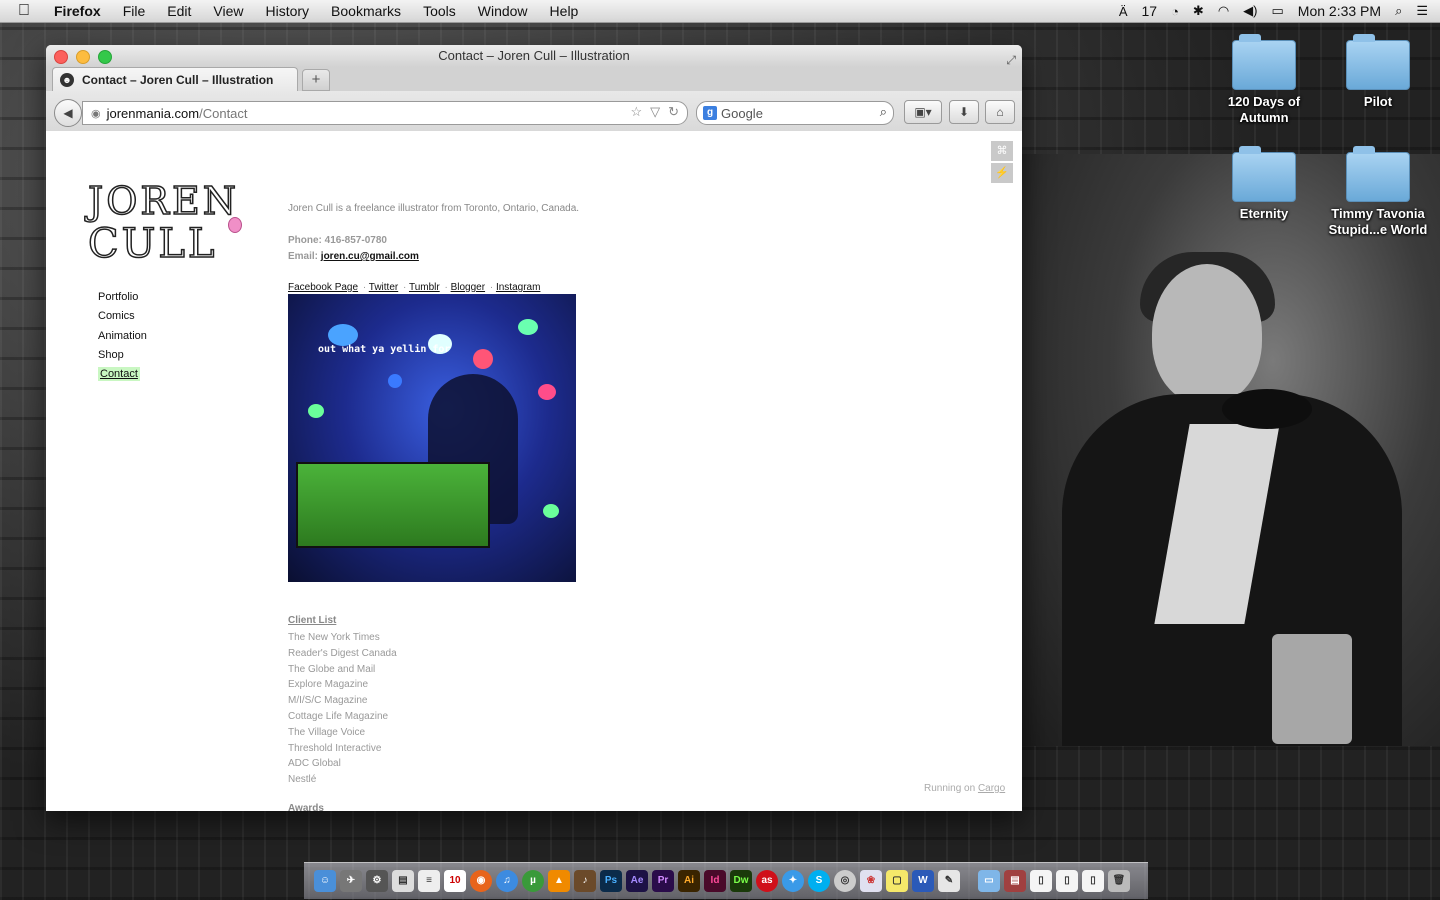 This screenshot has height=900, width=1440. Describe the element at coordinates (636, 112) in the screenshot. I see `bookmark-star-icon: ☆` at that location.